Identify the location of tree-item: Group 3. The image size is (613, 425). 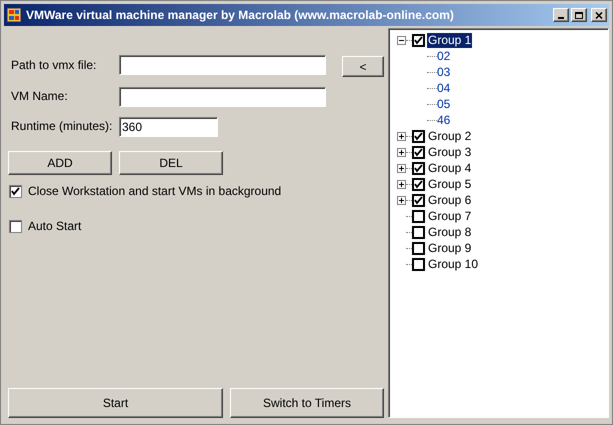
(449, 152).